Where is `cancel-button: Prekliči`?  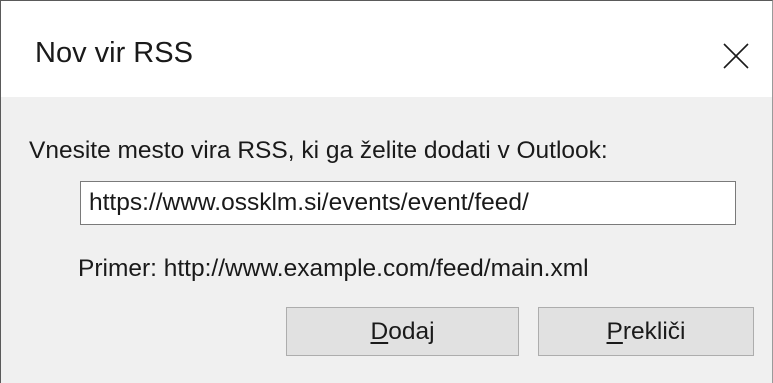
cancel-button: Prekliči is located at coordinates (646, 331).